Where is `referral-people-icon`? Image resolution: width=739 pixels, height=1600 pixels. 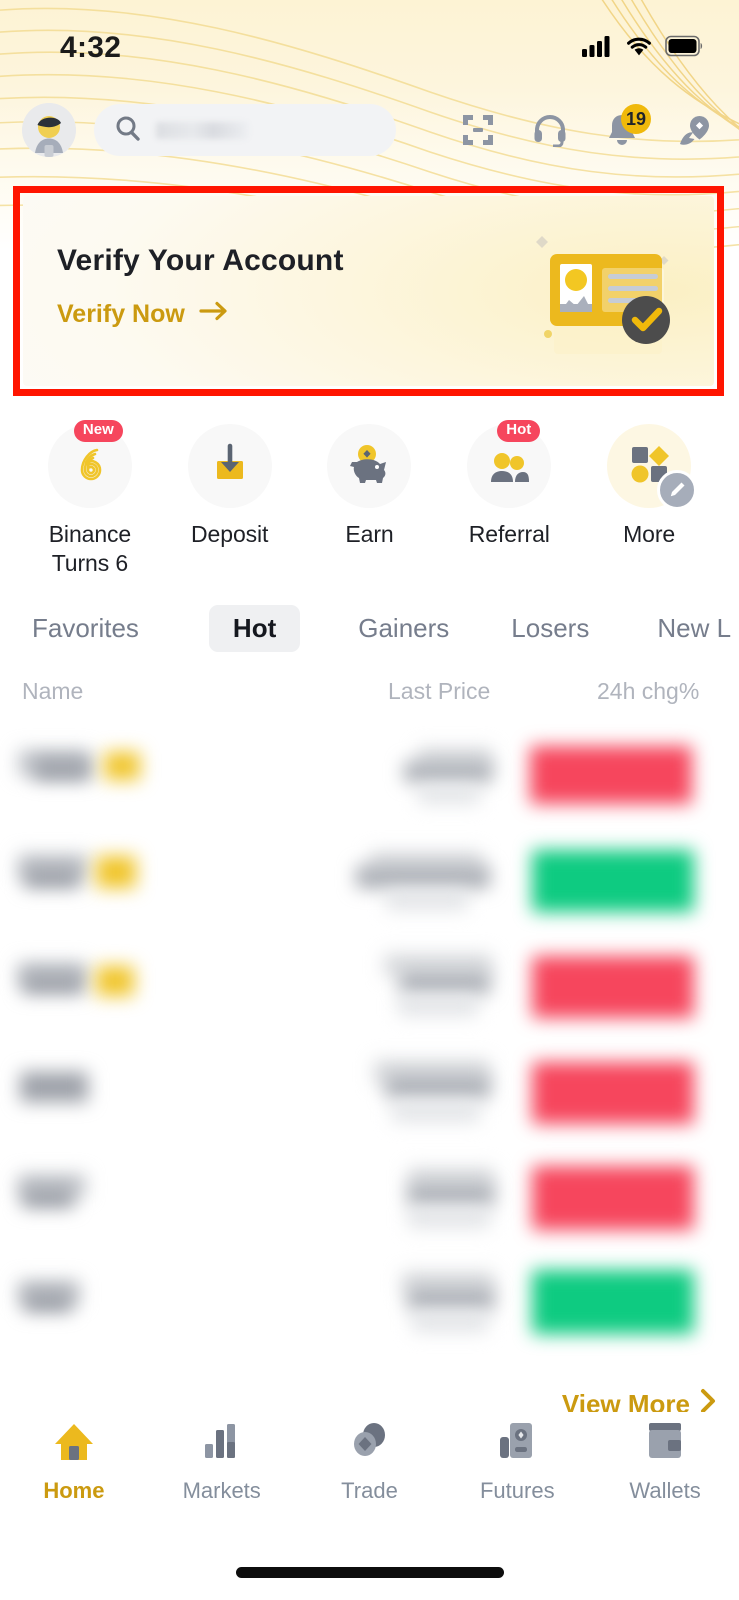
referral-people-icon is located at coordinates (509, 466).